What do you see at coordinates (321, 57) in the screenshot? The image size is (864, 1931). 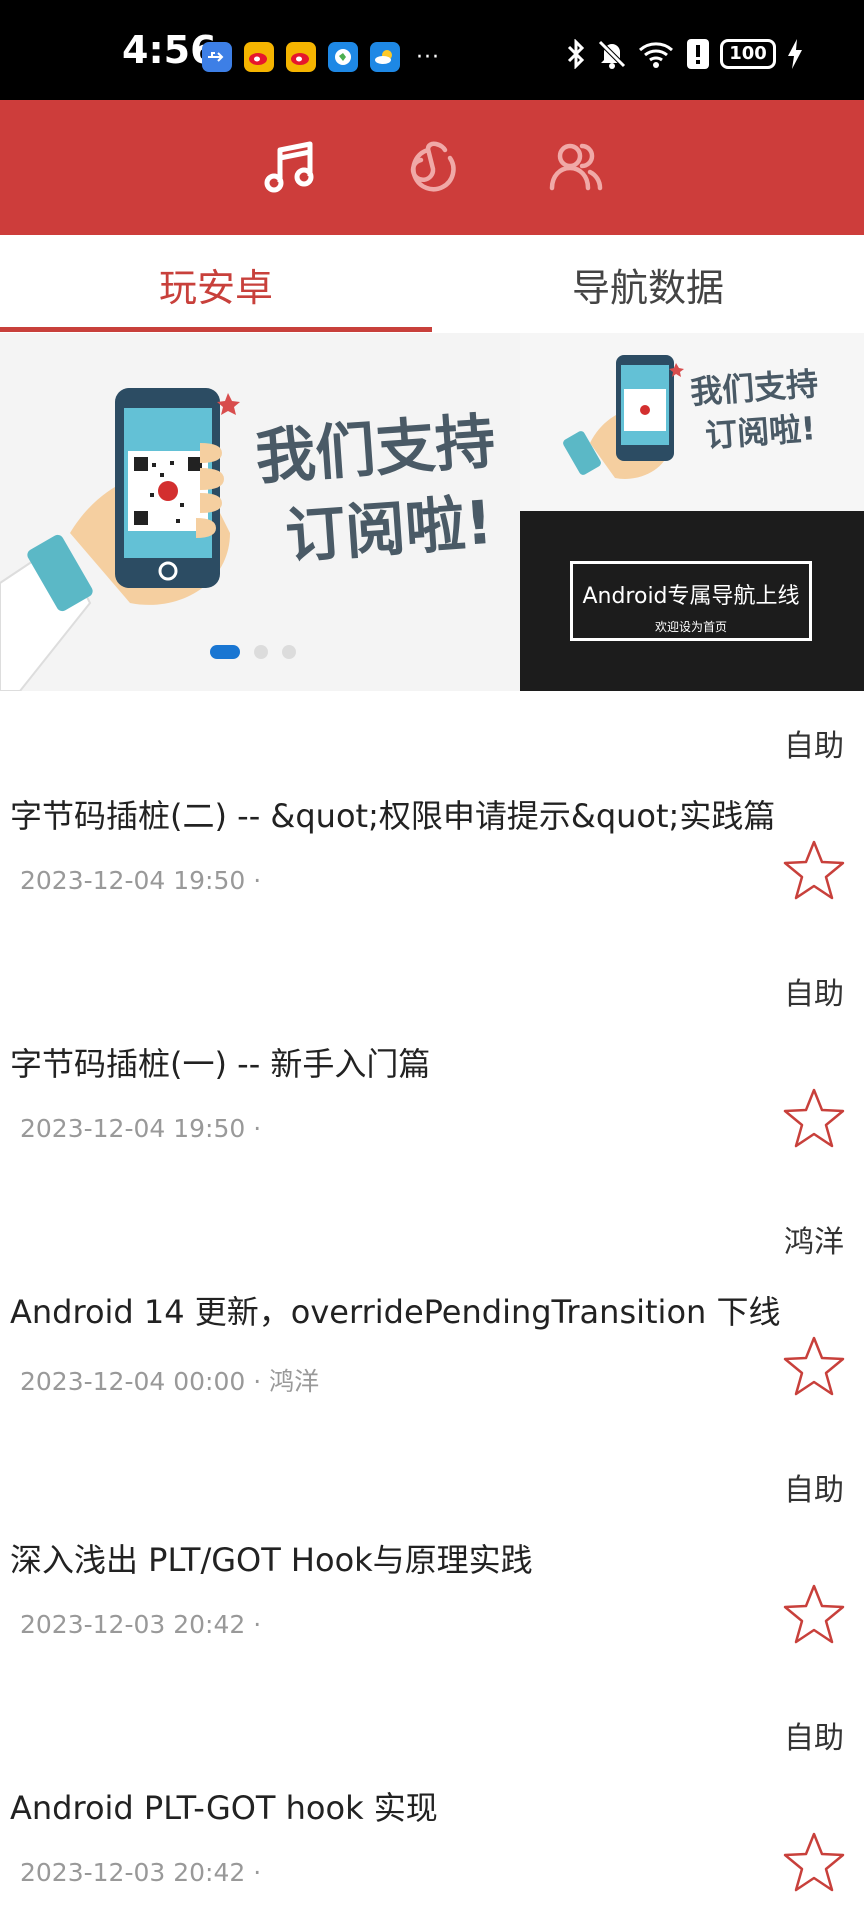 I see `notification-icons: ···` at bounding box center [321, 57].